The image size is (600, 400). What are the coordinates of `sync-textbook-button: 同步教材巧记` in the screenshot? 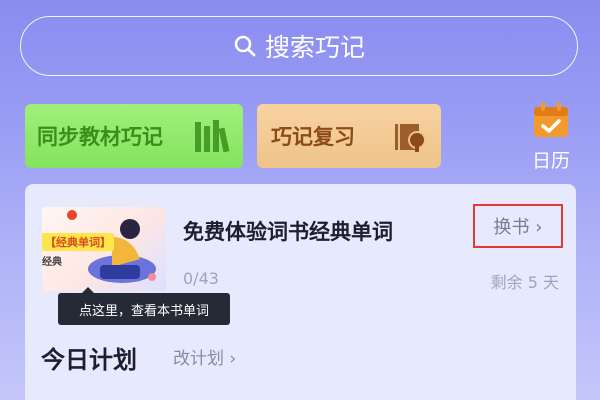 It's located at (134, 136).